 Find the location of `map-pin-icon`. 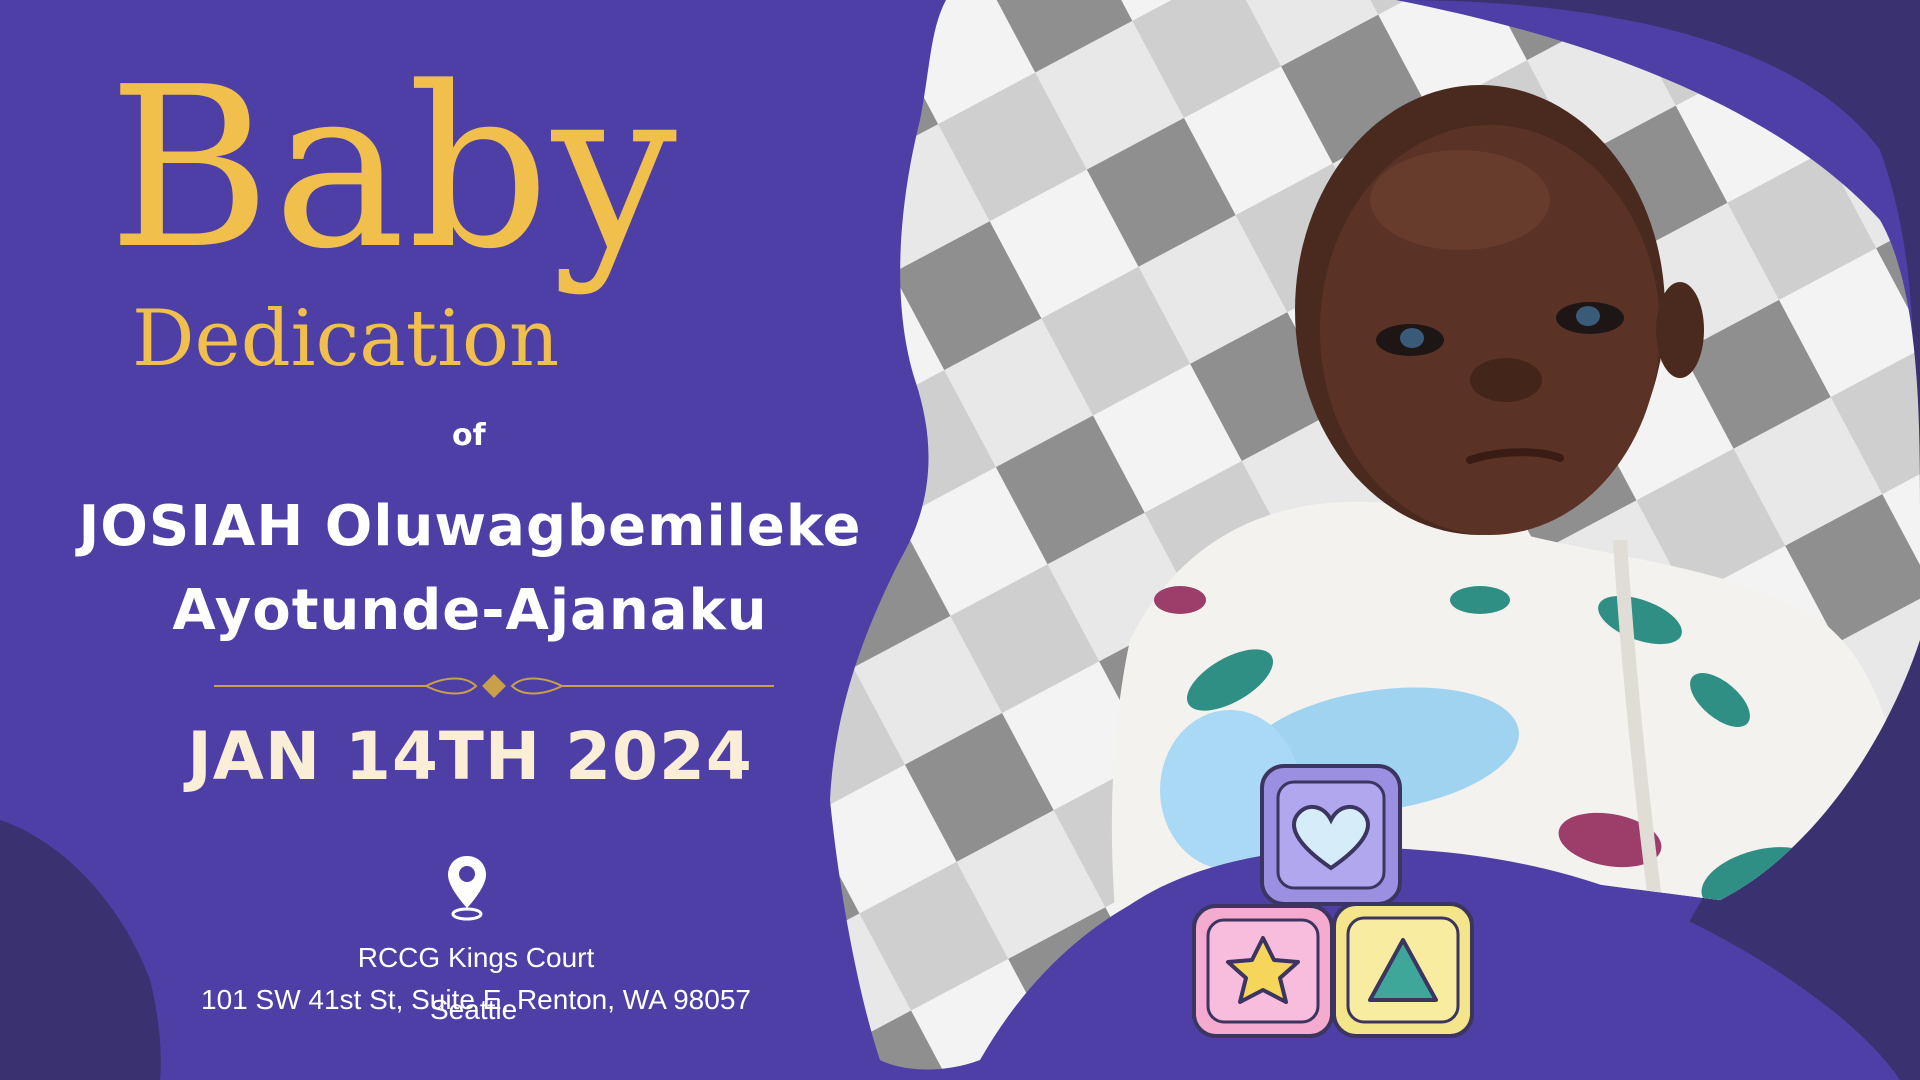

map-pin-icon is located at coordinates (467, 888).